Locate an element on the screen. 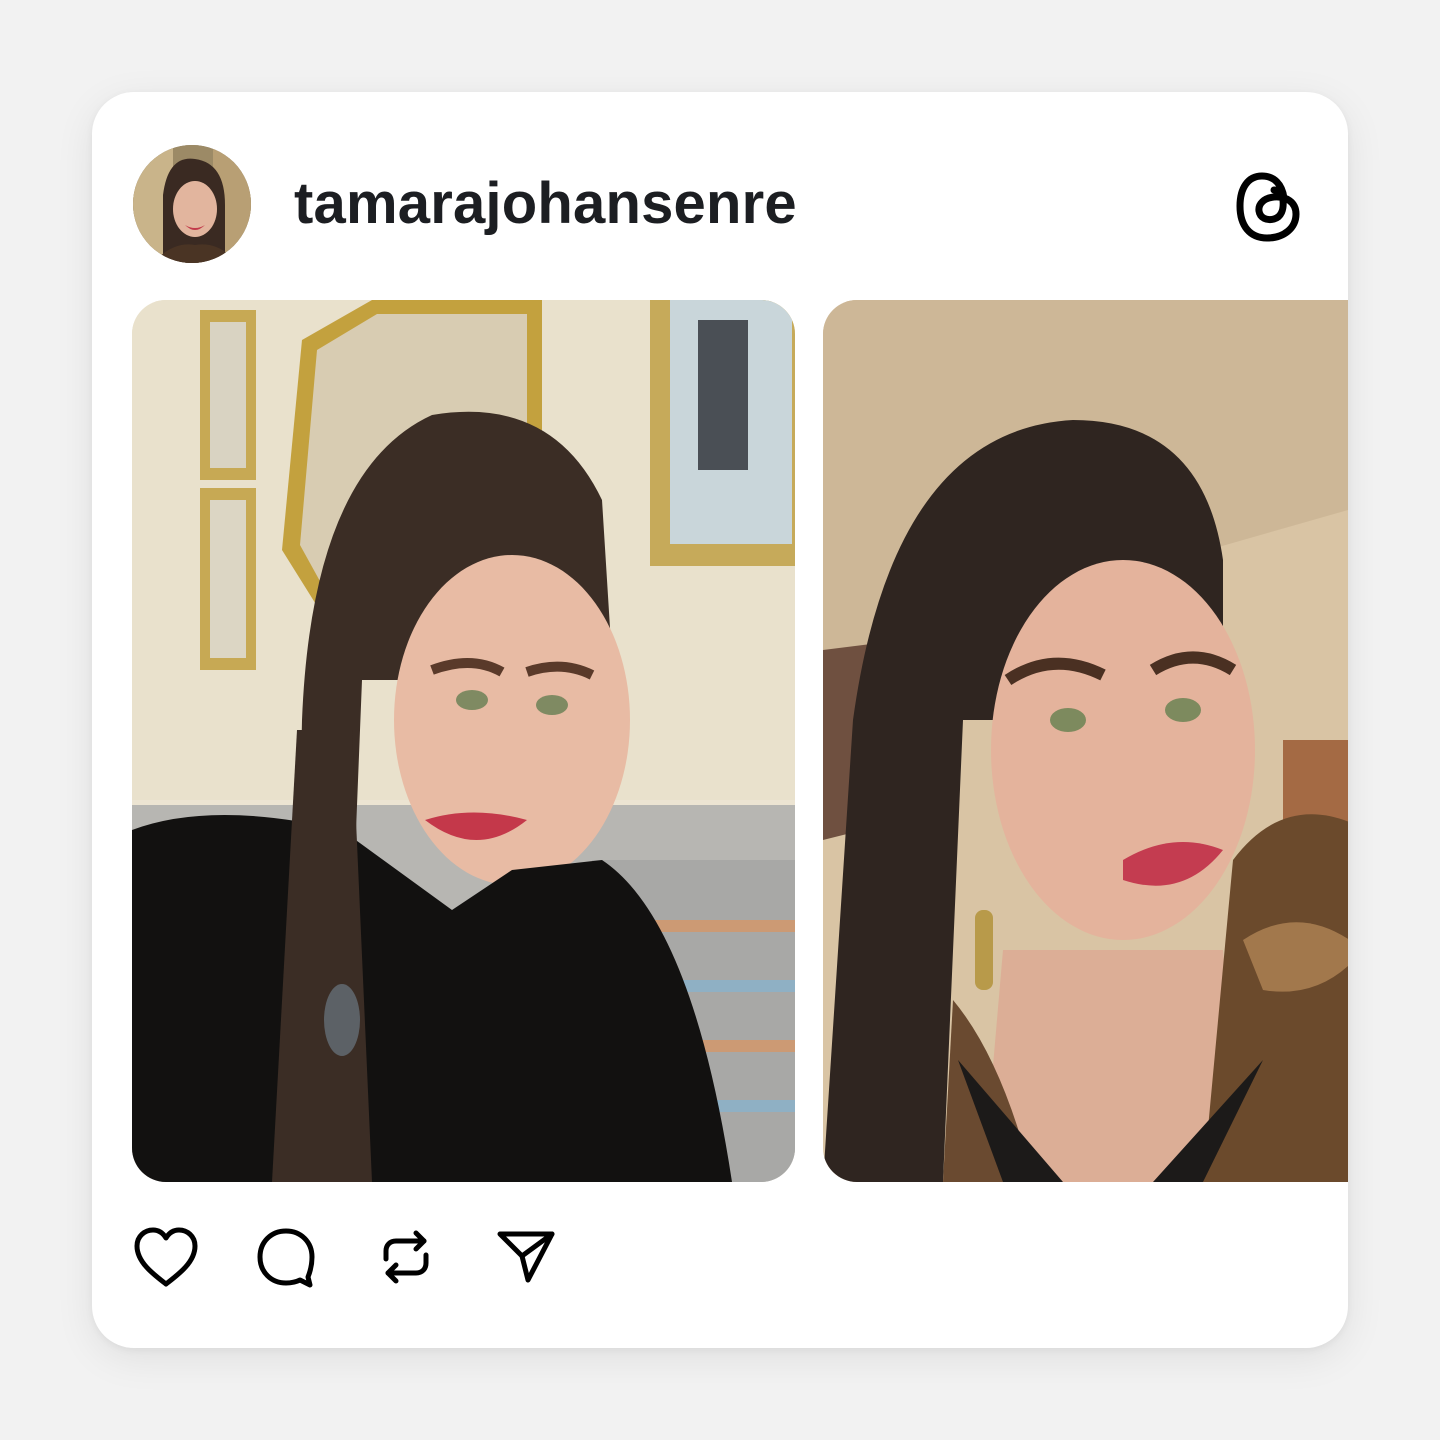 The height and width of the screenshot is (1440, 1440). share-button is located at coordinates (526, 1257).